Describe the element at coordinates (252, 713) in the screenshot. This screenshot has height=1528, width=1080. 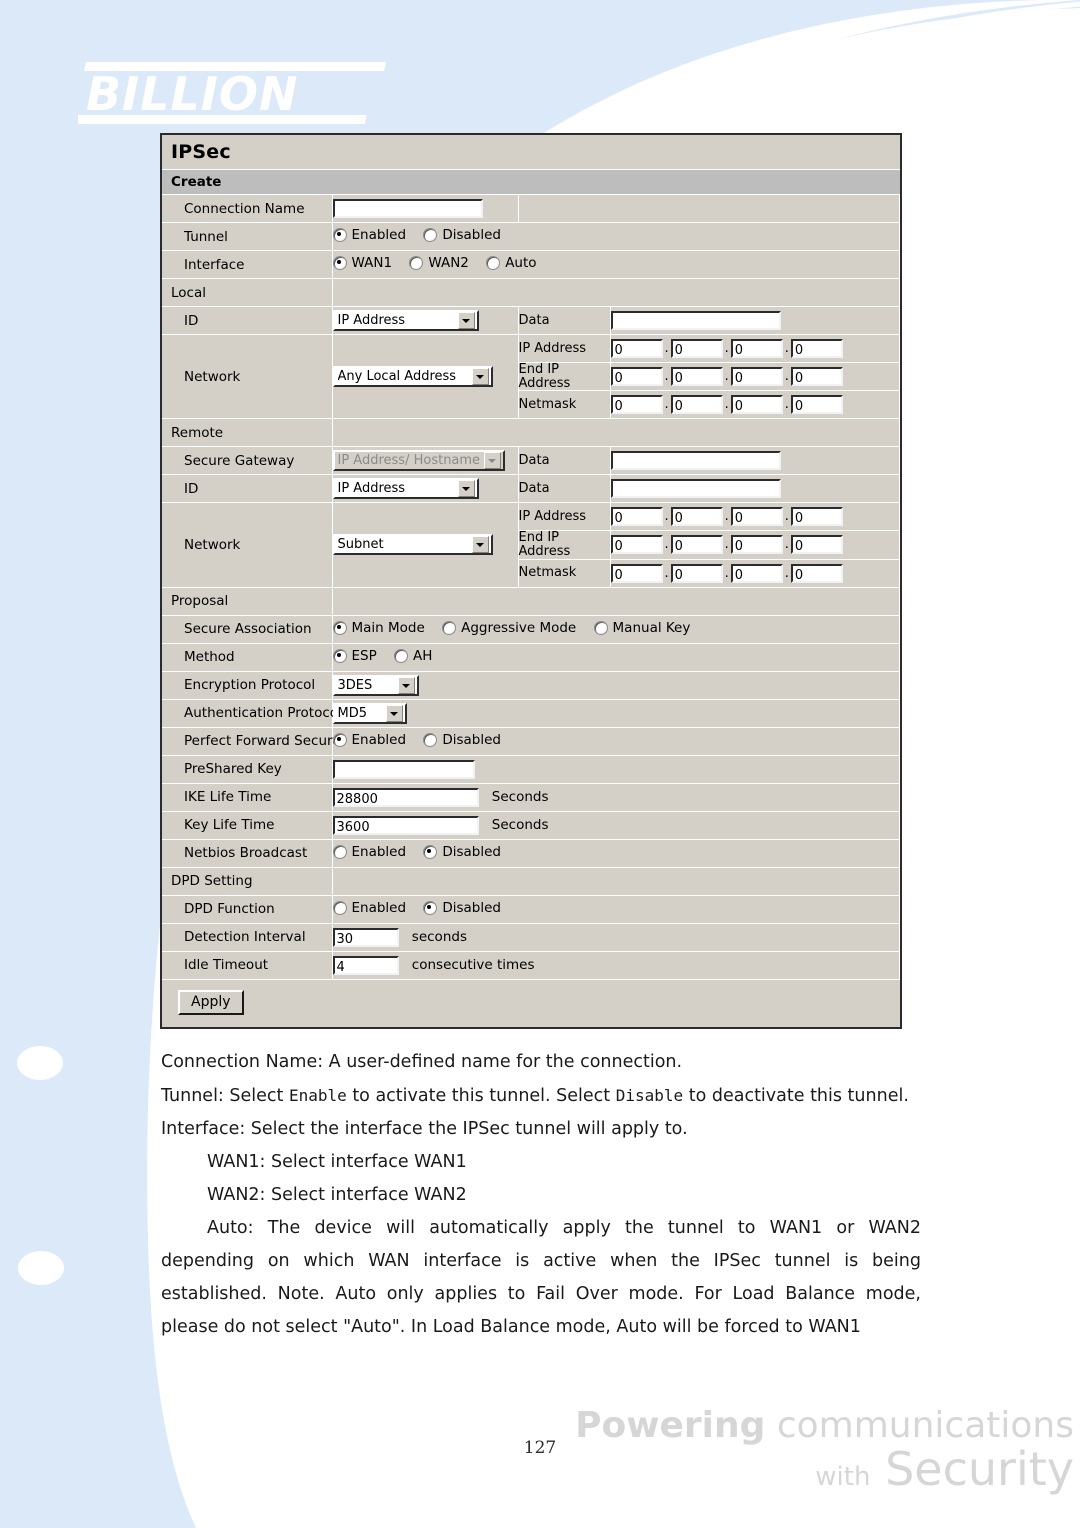
I see `label-authentication-protocol: Authentication Protocol` at that location.